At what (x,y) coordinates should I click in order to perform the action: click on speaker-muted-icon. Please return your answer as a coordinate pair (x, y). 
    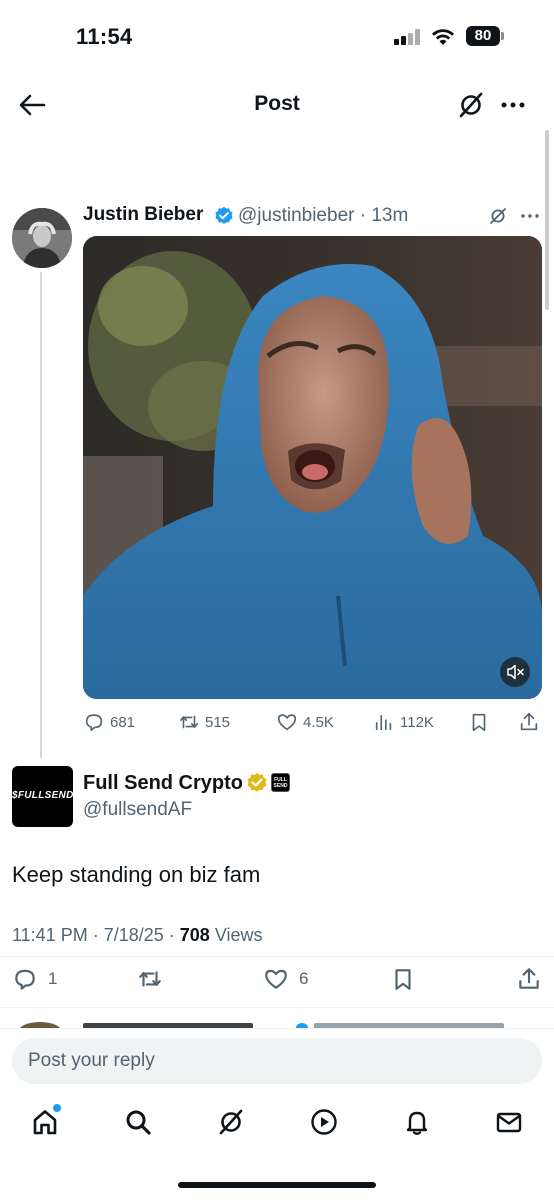
    Looking at the image, I should click on (515, 672).